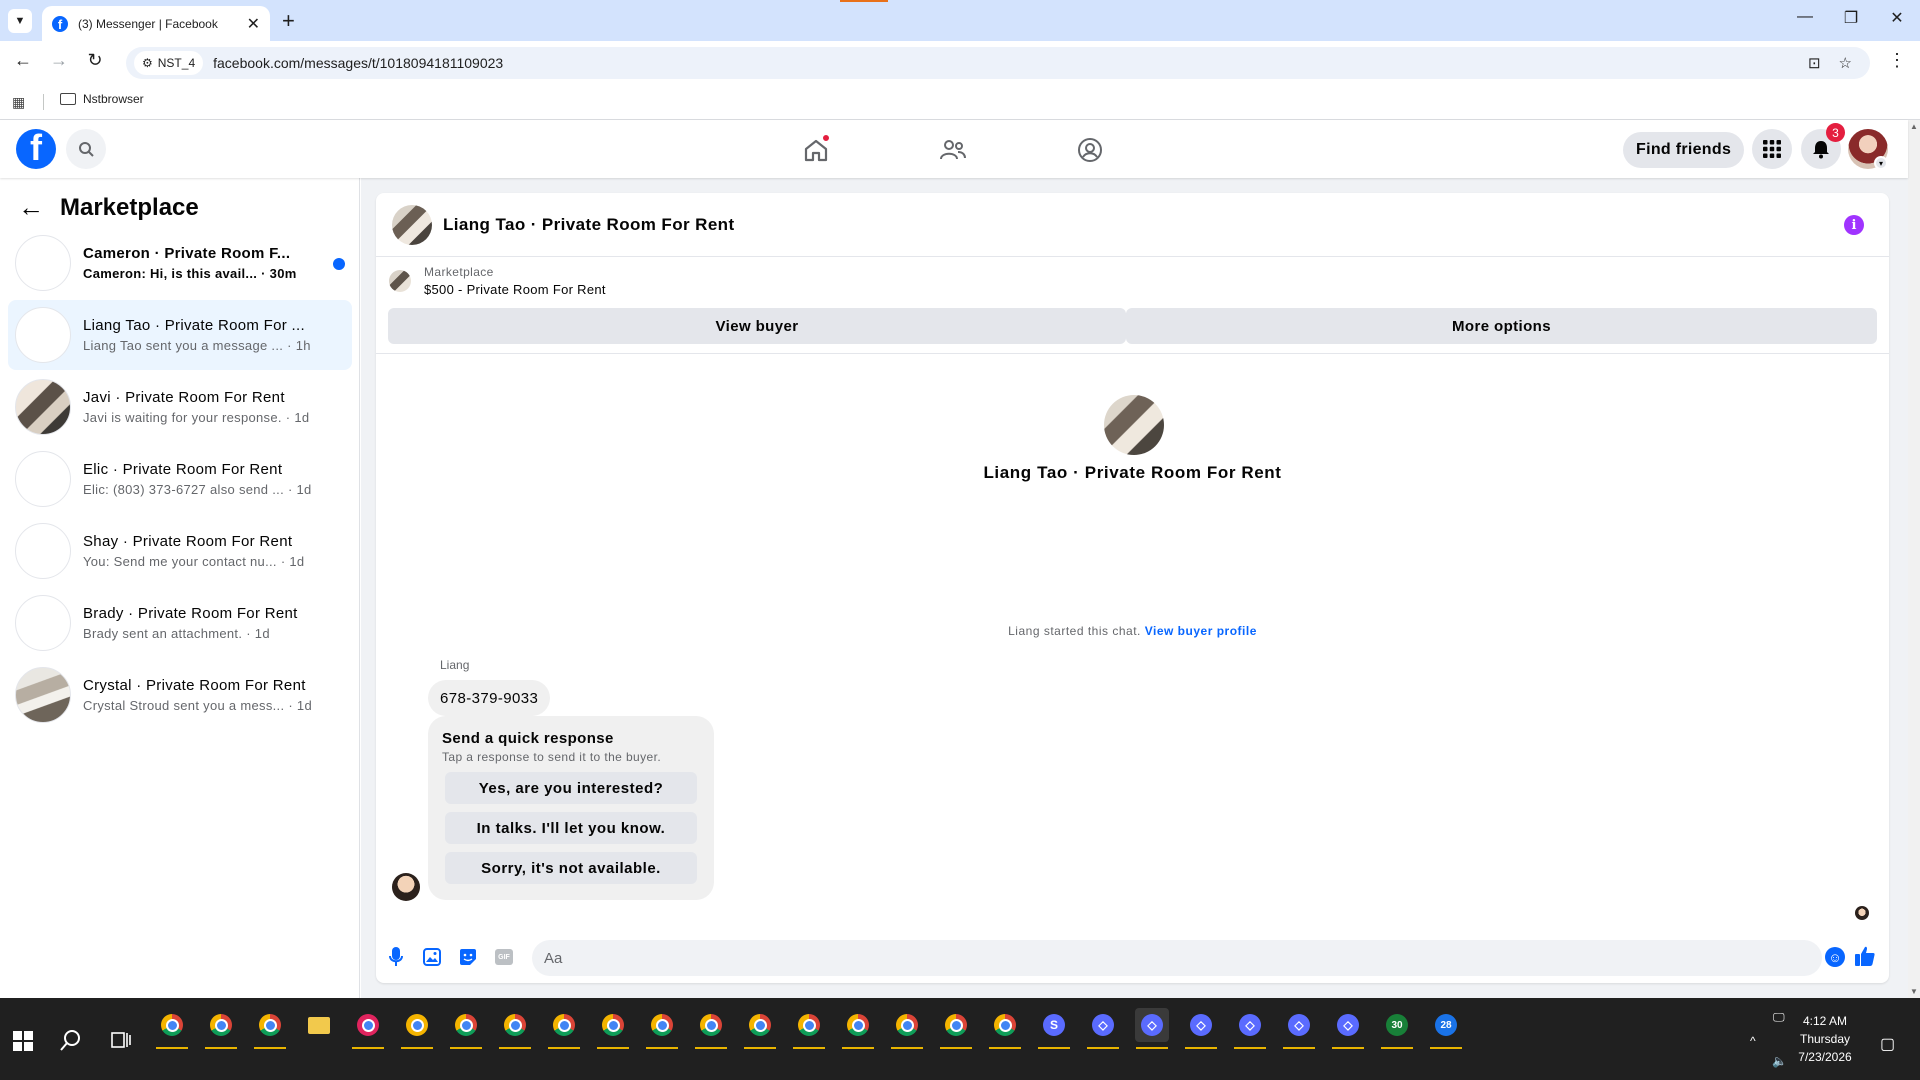 Image resolution: width=1920 pixels, height=1080 pixels. Describe the element at coordinates (1881, 163) in the screenshot. I see `chevron-down-icon: ▾` at that location.